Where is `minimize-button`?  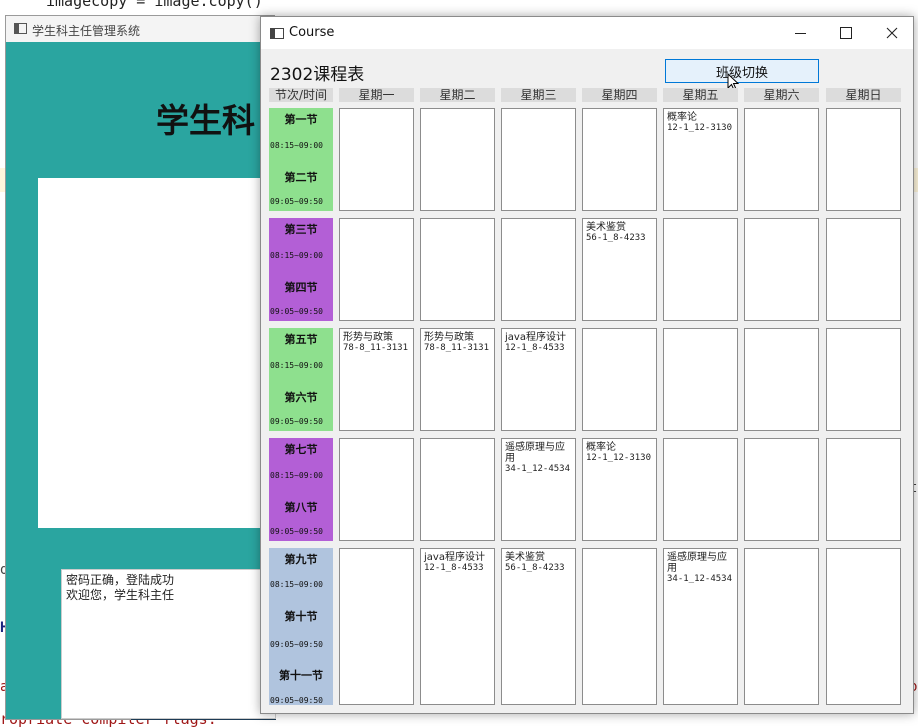 minimize-button is located at coordinates (800, 33).